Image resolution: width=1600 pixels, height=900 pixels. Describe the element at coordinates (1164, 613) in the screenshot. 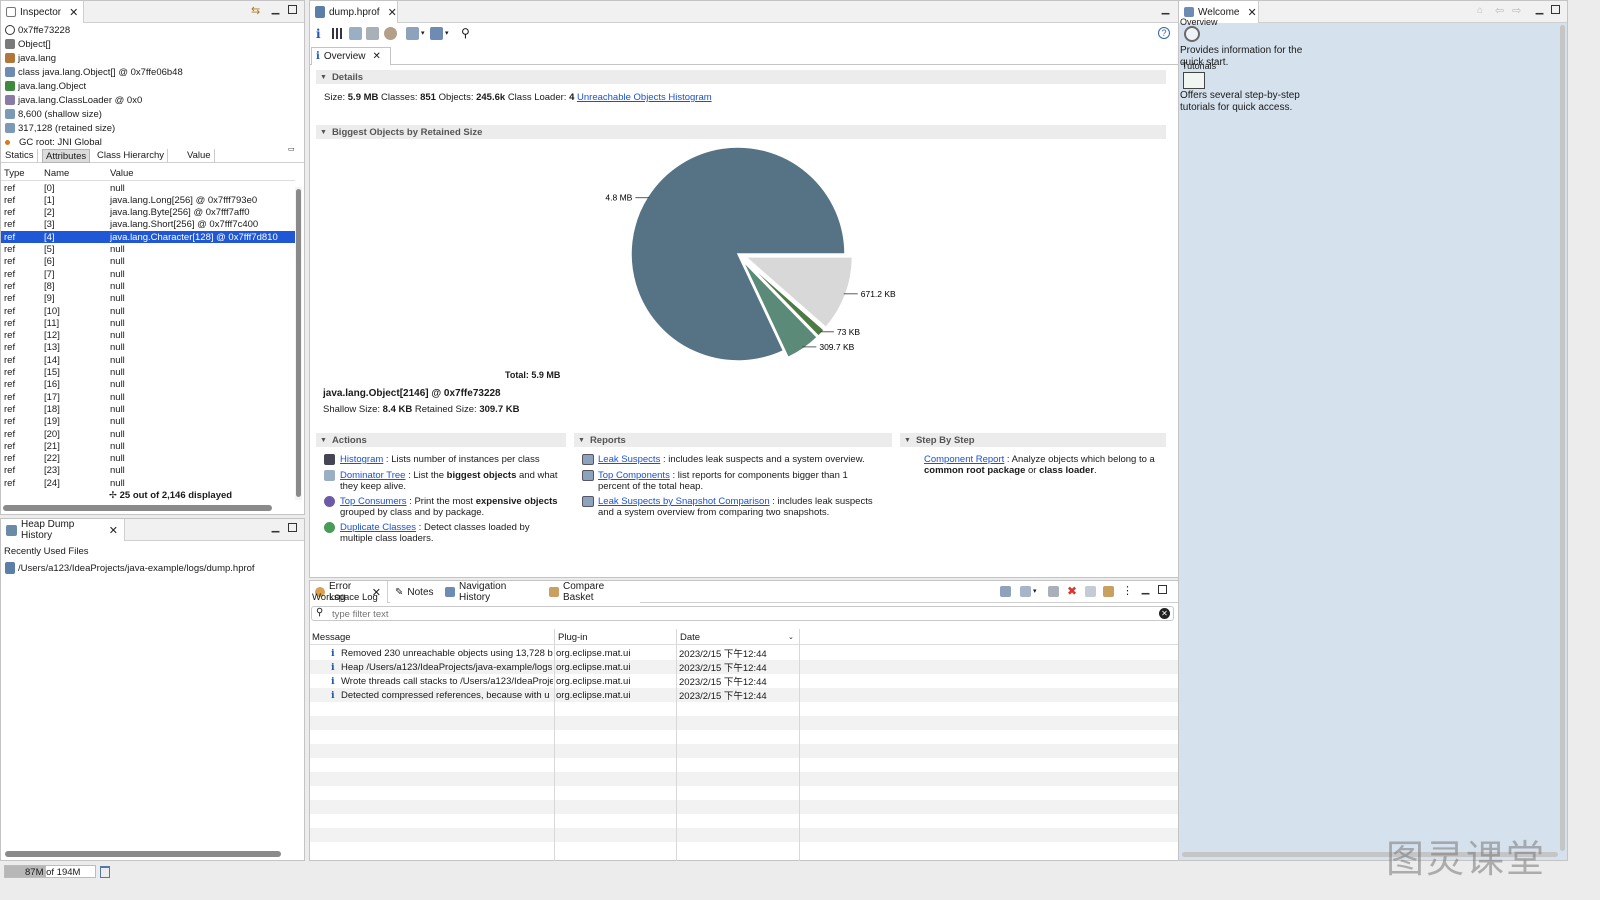

I see `clear-filter-icon: ✕` at that location.